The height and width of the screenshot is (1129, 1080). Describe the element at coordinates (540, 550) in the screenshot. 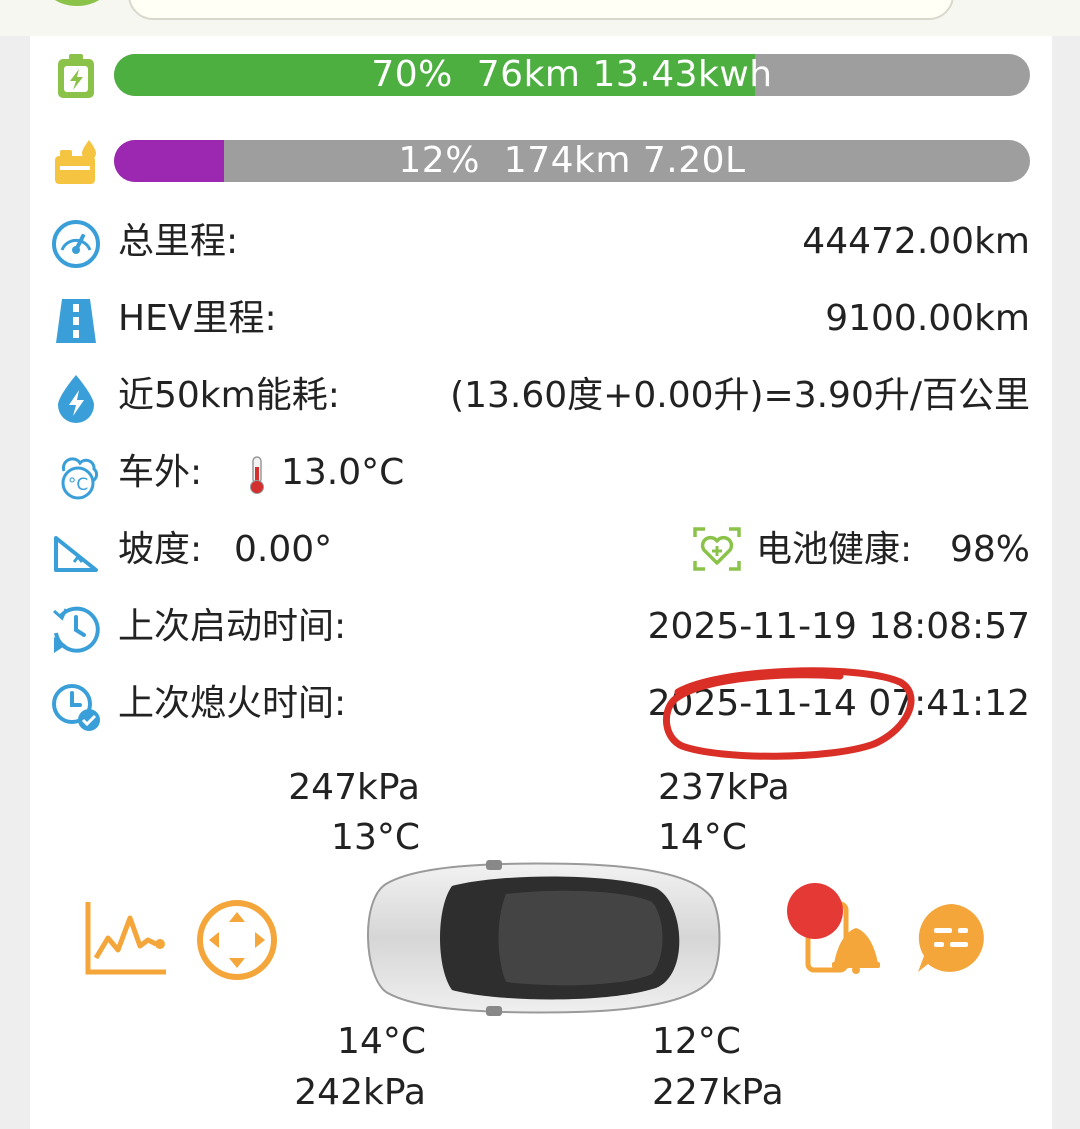

I see `slope-health-row: 坡度: 0.00° 电池健康: 98%` at that location.